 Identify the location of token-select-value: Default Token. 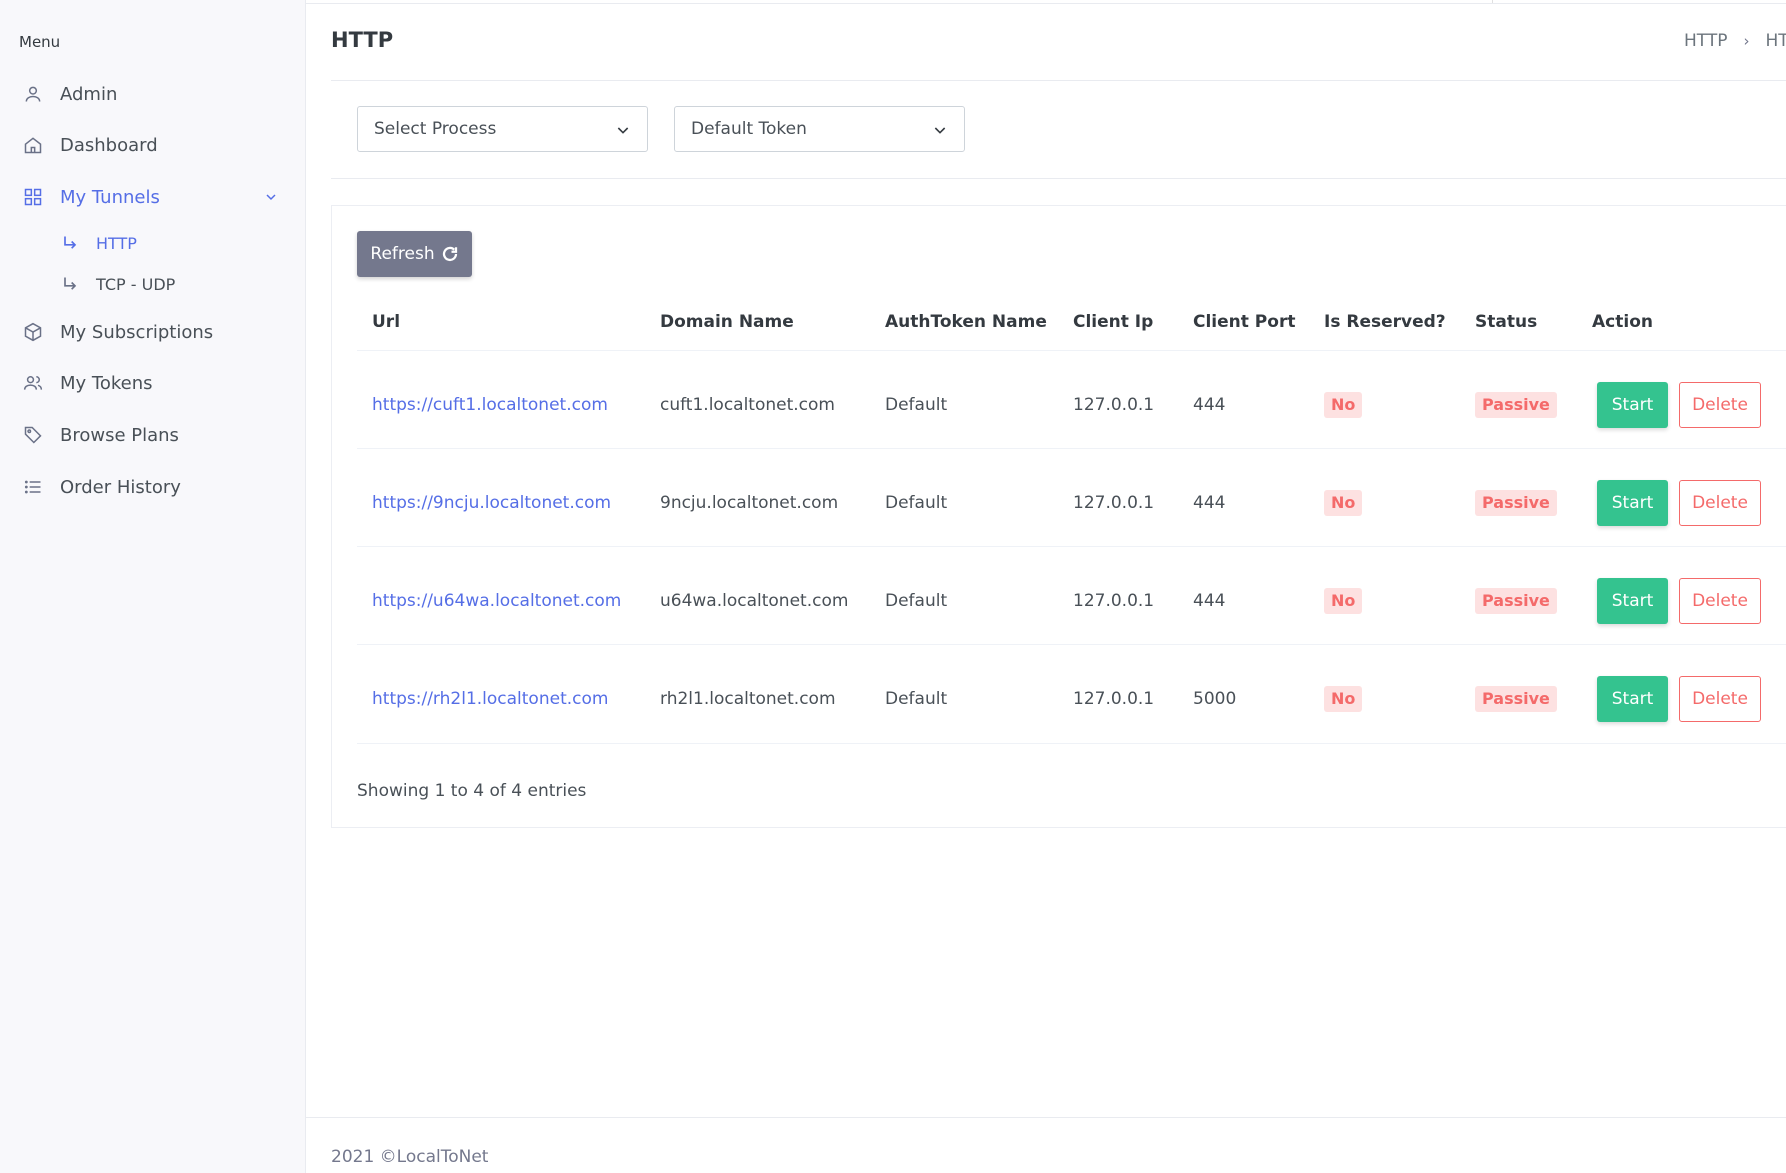
(749, 129).